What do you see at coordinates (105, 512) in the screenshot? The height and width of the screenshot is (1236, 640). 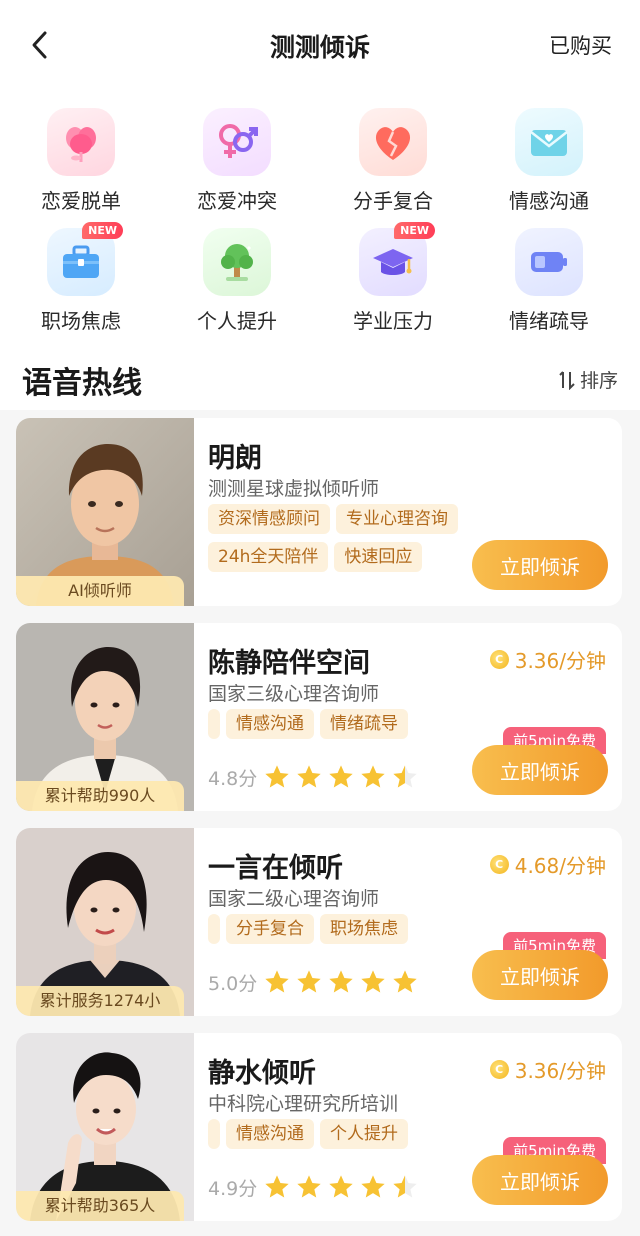 I see `avatar: AI倾听师` at bounding box center [105, 512].